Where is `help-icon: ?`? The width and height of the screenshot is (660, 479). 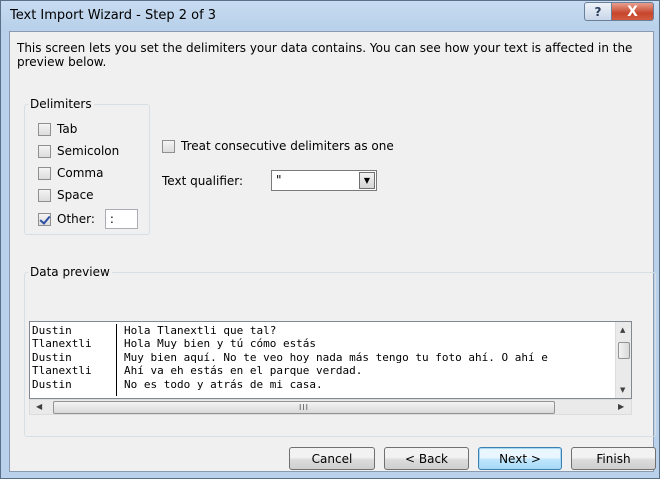
help-icon: ? is located at coordinates (598, 11).